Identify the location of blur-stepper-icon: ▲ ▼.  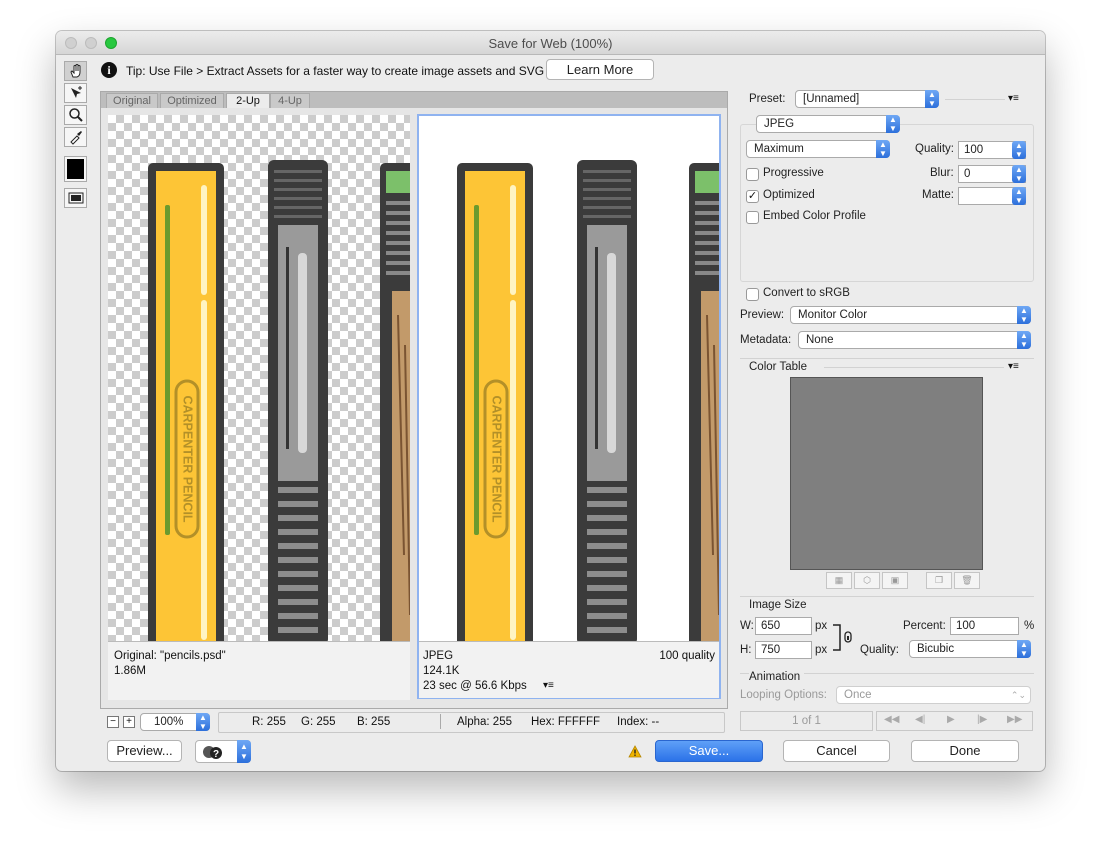
(1019, 174).